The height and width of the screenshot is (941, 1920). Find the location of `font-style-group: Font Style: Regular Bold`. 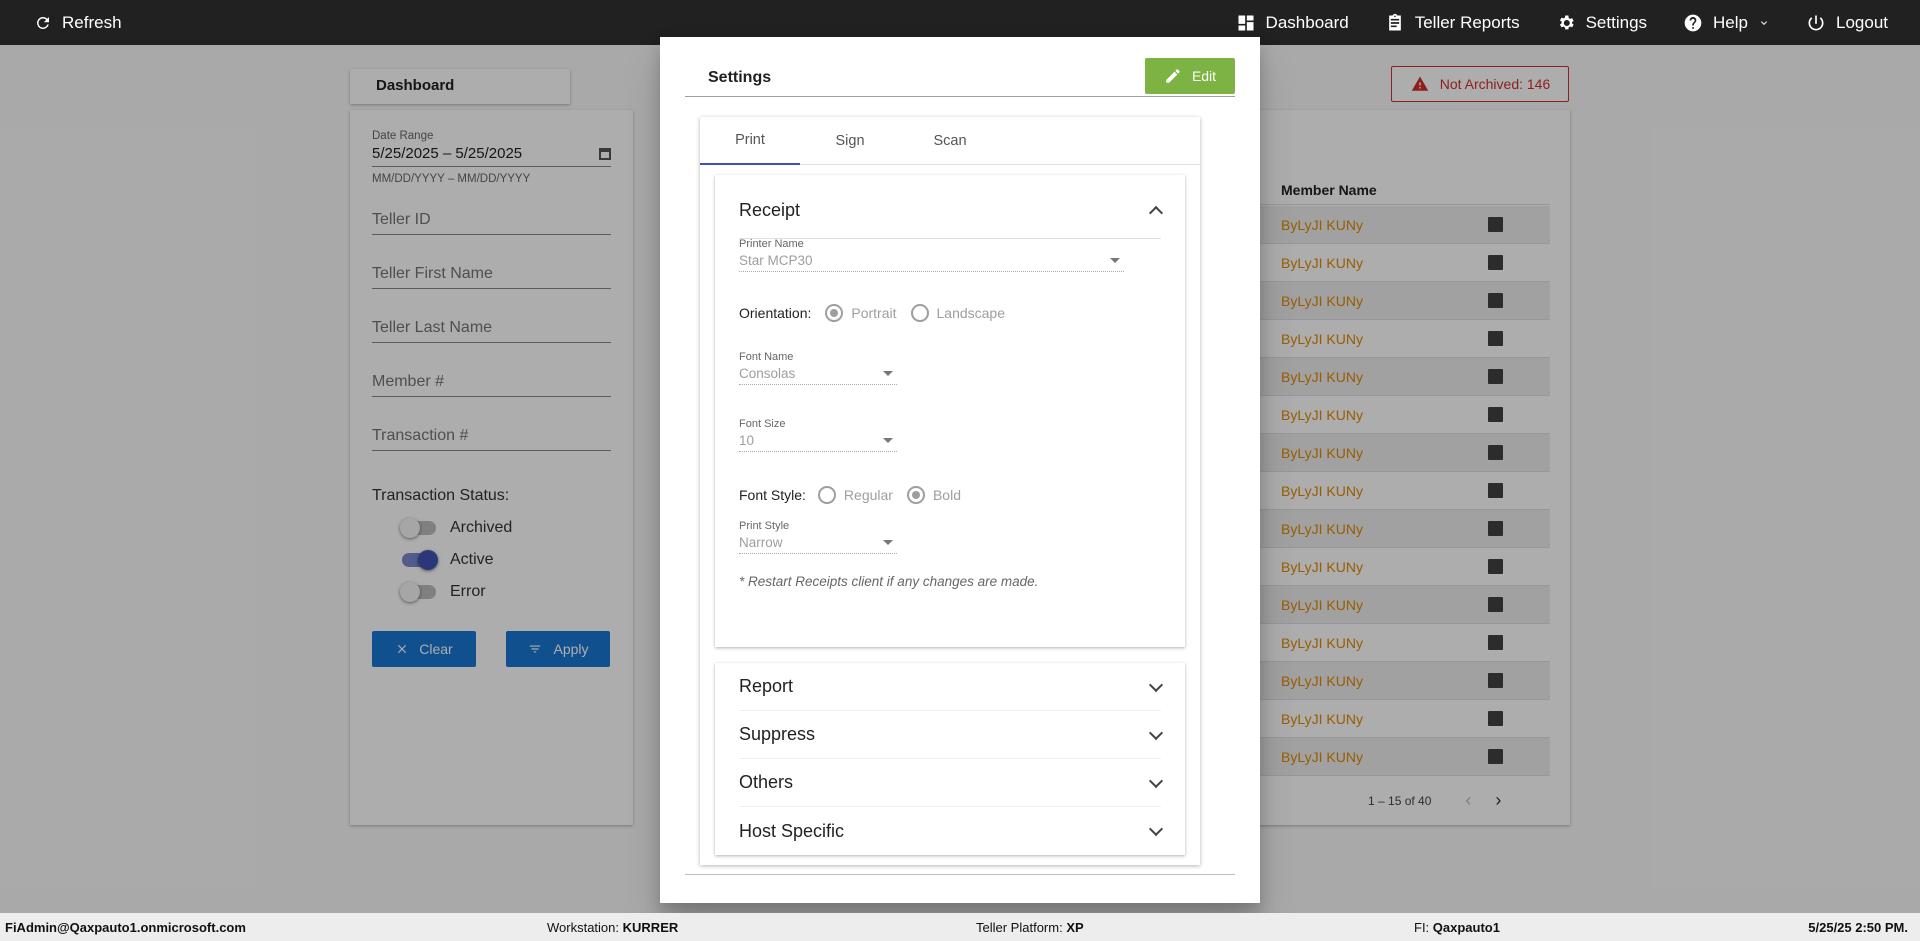

font-style-group: Font Style: Regular Bold is located at coordinates (950, 495).